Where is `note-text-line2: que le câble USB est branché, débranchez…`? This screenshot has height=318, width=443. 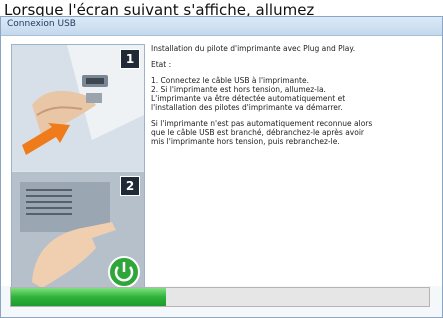 note-text-line2: que le câble USB est branché, débranchez… is located at coordinates (257, 132).